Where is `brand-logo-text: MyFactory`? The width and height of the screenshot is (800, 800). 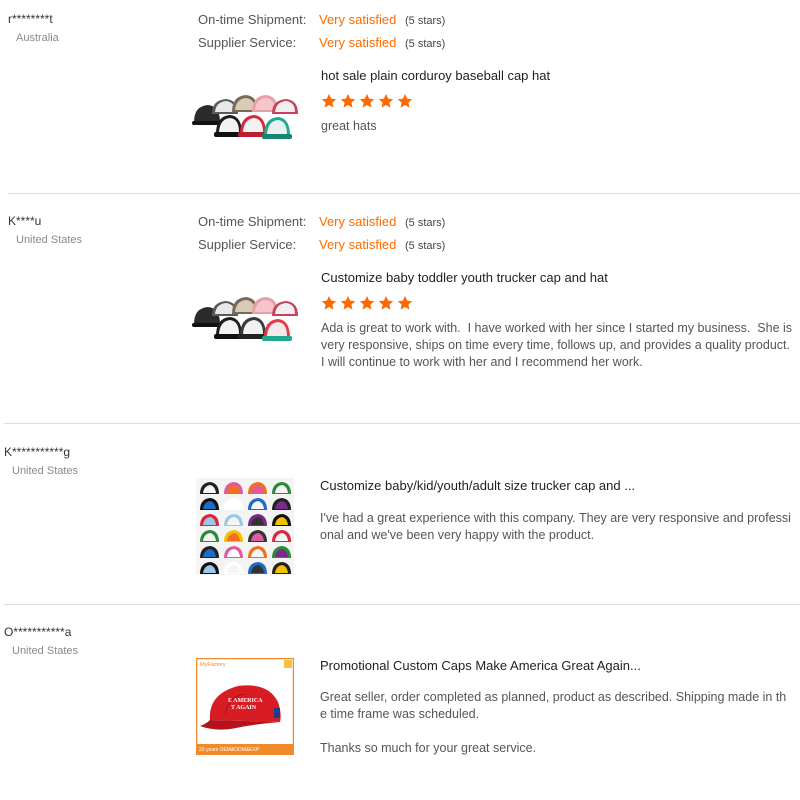
brand-logo-text: MyFactory is located at coordinates (213, 665).